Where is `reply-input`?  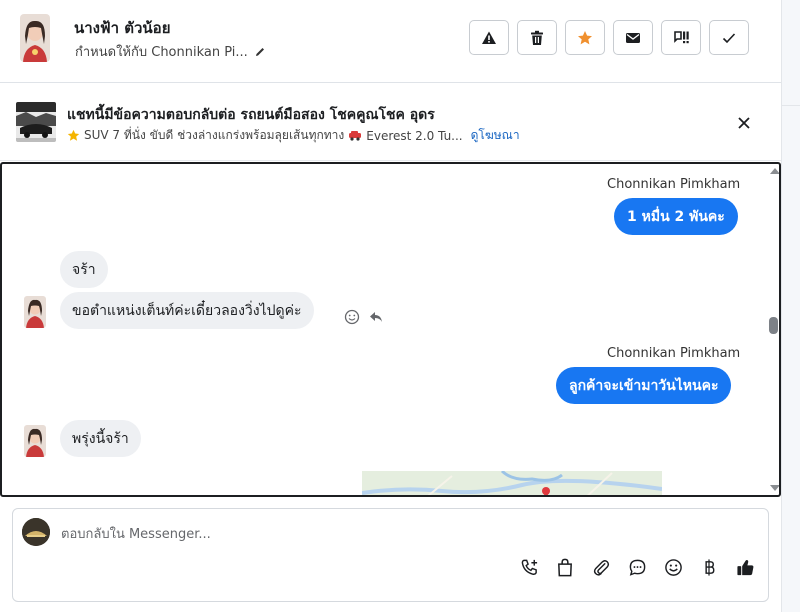 reply-input is located at coordinates (361, 534).